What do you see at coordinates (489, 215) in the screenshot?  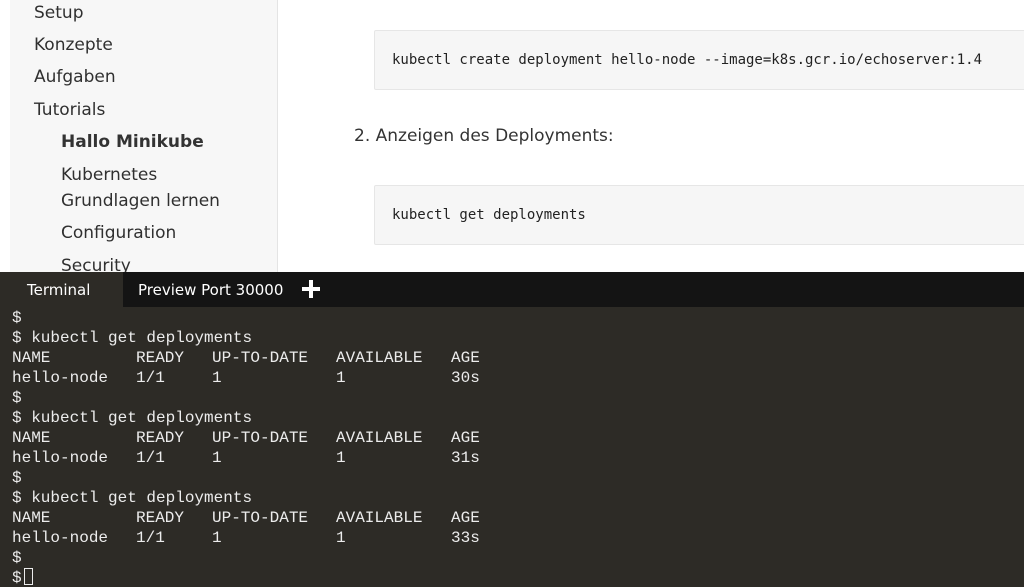 I see `code-get-deployments: kubectl get deployments` at bounding box center [489, 215].